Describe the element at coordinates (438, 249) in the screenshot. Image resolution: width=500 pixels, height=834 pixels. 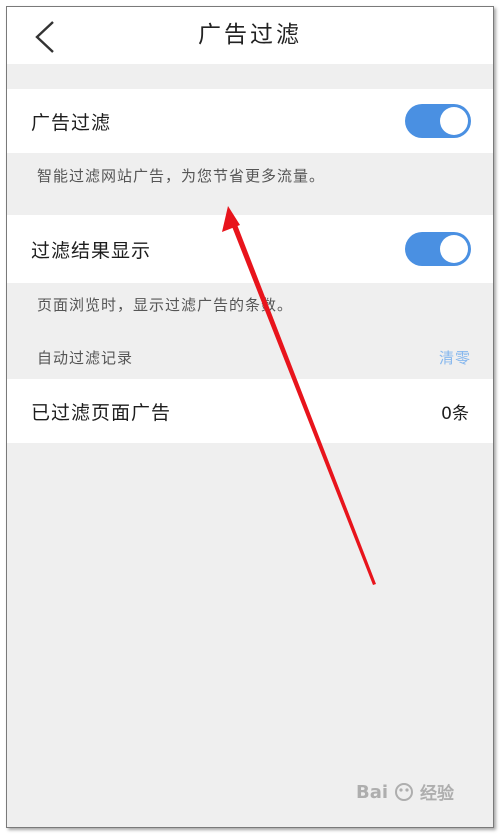
I see `result-display-toggle` at that location.